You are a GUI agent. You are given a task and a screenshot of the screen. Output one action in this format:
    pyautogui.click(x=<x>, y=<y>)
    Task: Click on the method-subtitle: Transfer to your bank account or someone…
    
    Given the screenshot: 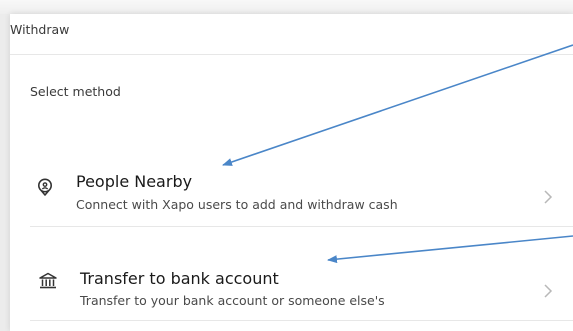 What is the action you would take?
    pyautogui.click(x=232, y=300)
    